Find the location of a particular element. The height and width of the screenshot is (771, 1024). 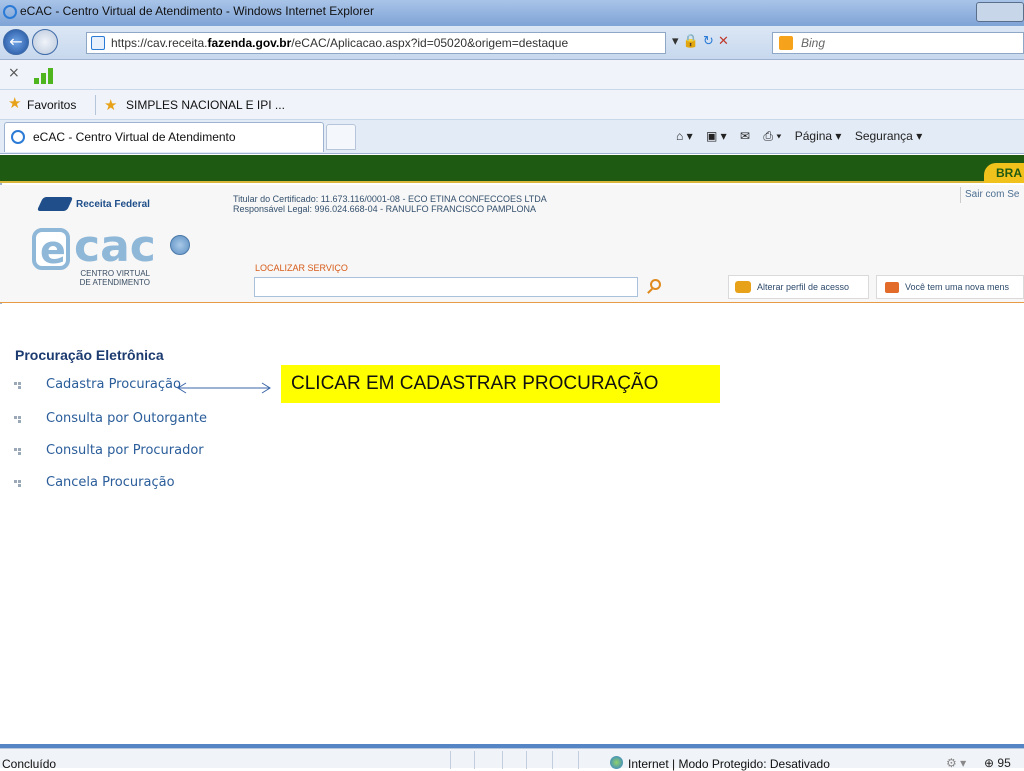

new-tab-button is located at coordinates (341, 137).